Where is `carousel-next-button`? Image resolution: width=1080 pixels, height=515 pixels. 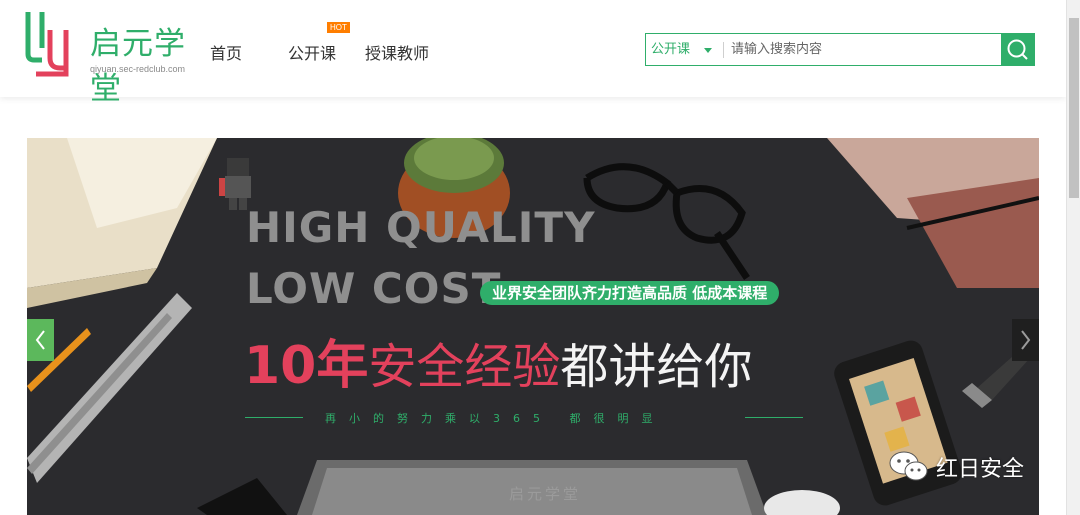
carousel-next-button is located at coordinates (1025, 340).